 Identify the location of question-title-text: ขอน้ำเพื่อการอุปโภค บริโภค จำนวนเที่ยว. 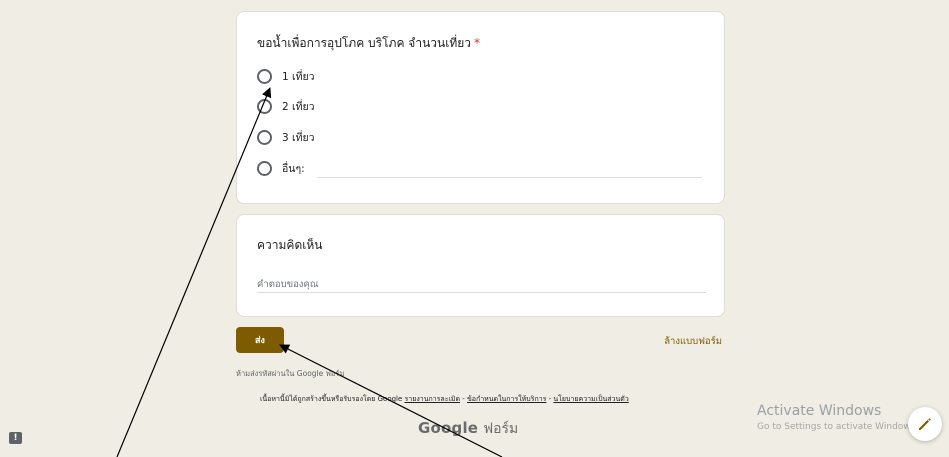
(364, 43).